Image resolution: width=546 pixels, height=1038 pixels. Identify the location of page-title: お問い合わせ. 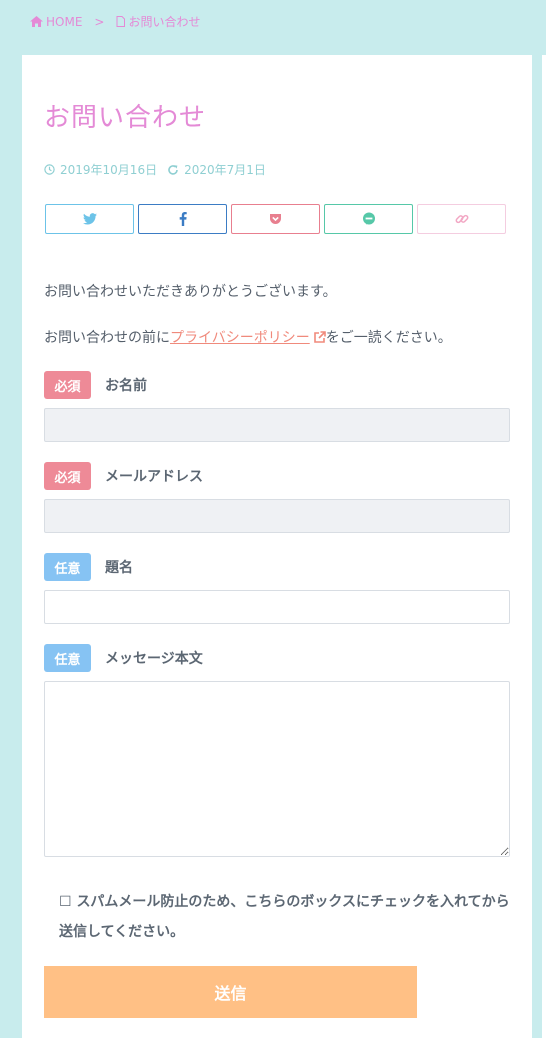
(125, 118).